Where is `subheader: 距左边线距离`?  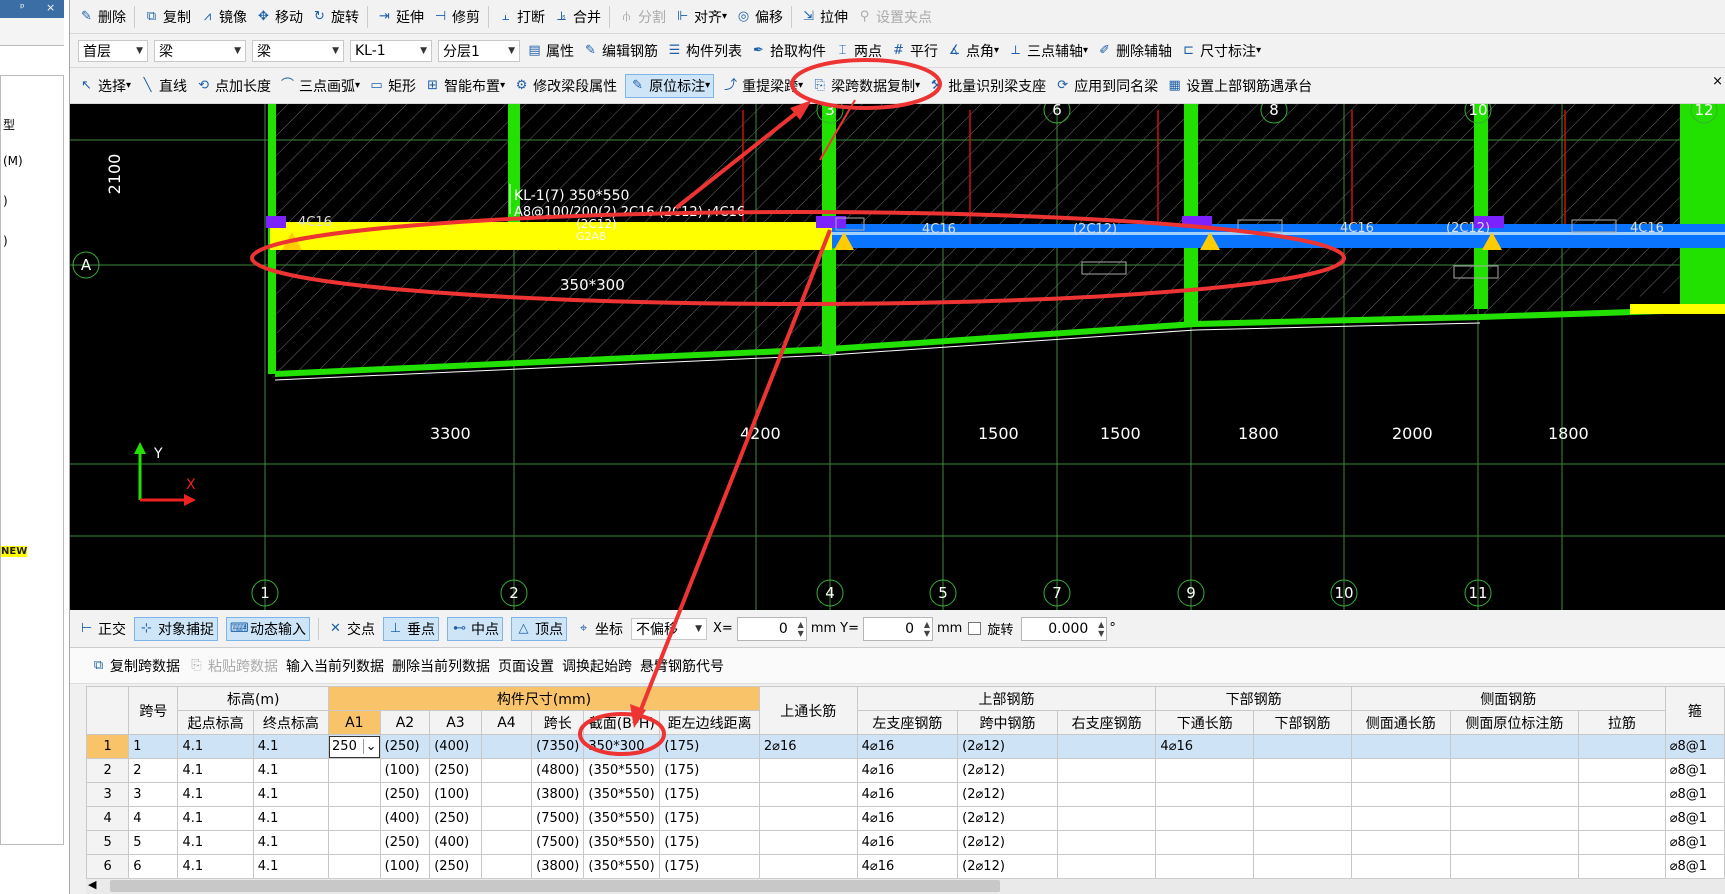
subheader: 距左边线距离 is located at coordinates (709, 722).